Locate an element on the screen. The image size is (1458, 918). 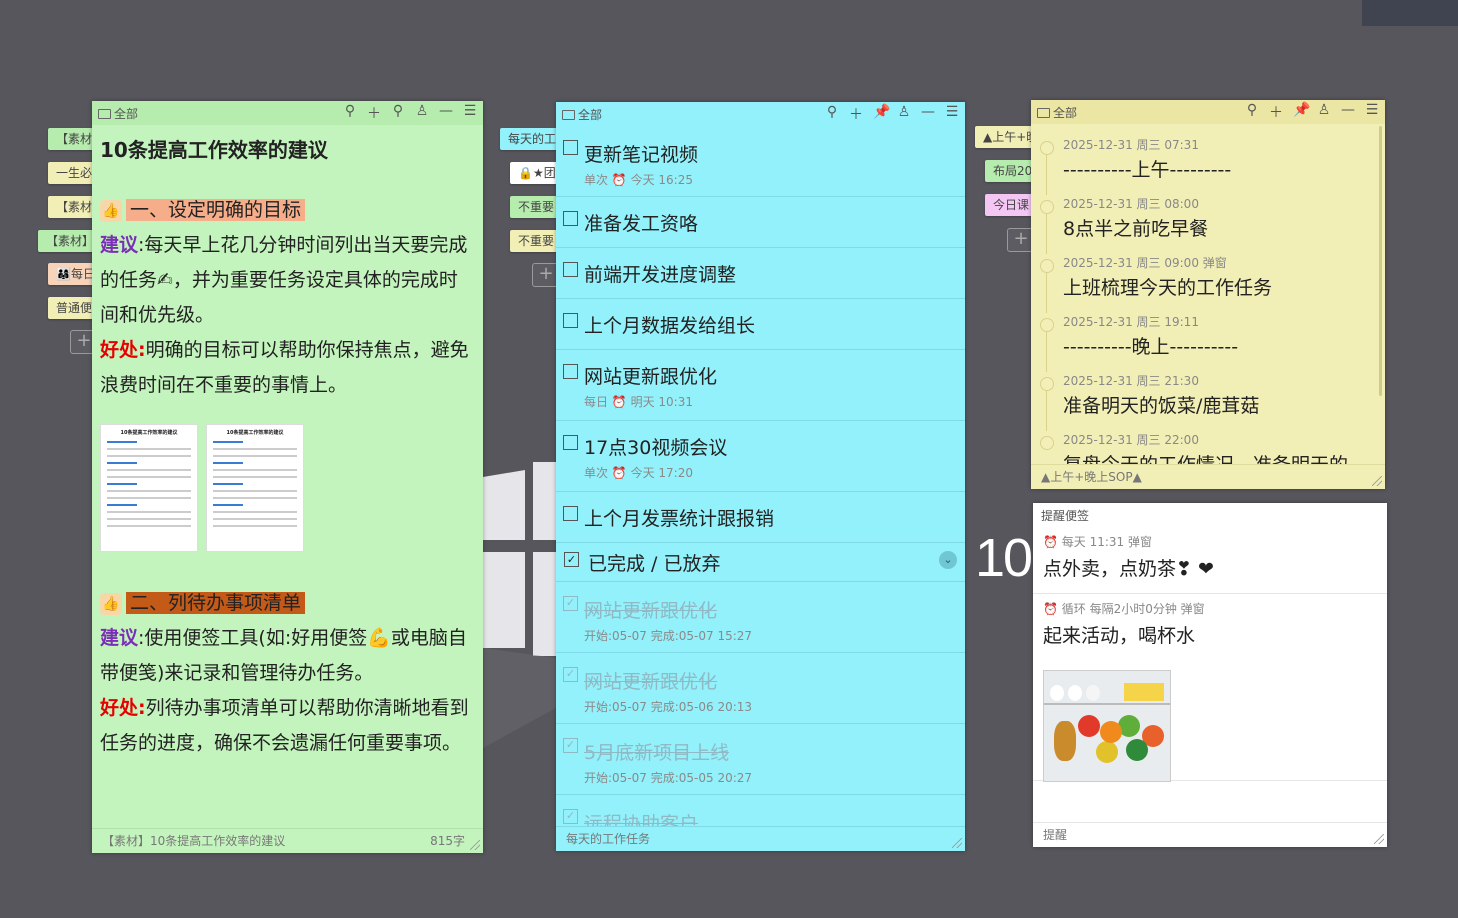
timeline-item: 2025-12-31 周三 09:00 弹窗 上班梳理今天的工作任务 is located at coordinates (1208, 283).